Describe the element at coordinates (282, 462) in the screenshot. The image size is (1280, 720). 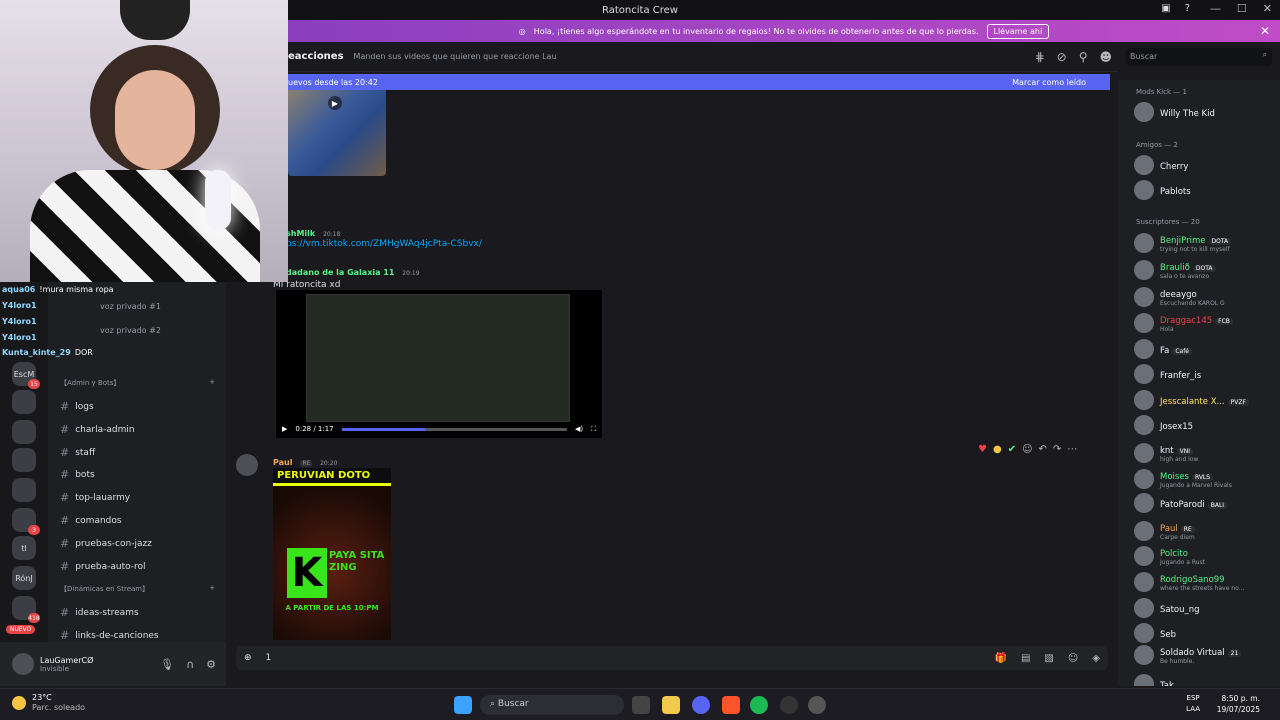
I see `author-name: Paul` at that location.